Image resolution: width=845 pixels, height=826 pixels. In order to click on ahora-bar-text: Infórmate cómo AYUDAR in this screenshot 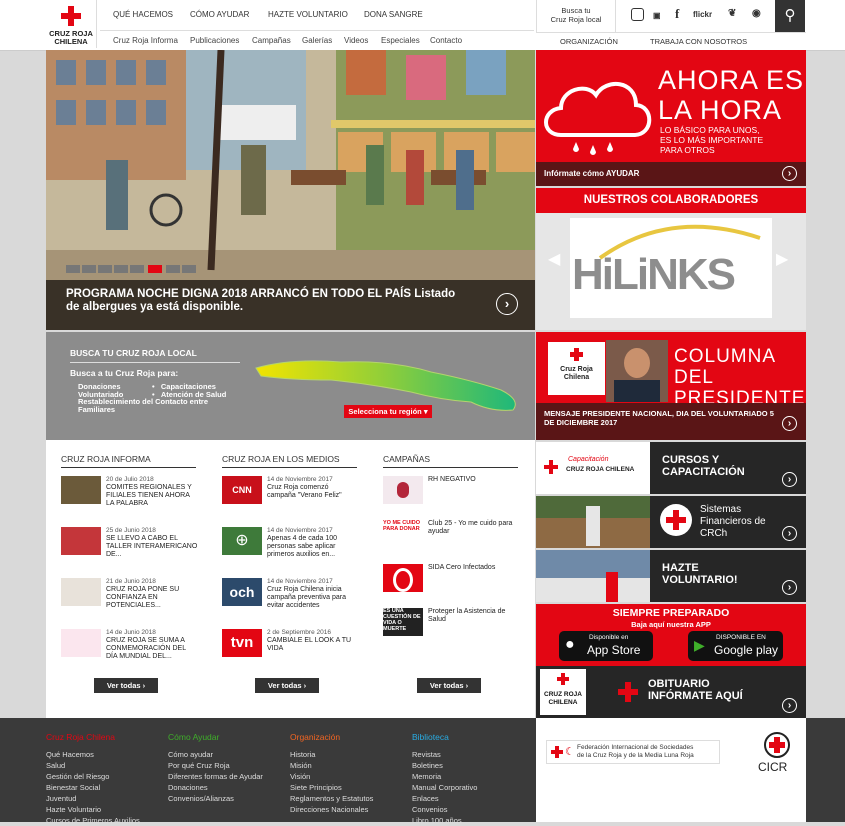, I will do `click(592, 173)`.